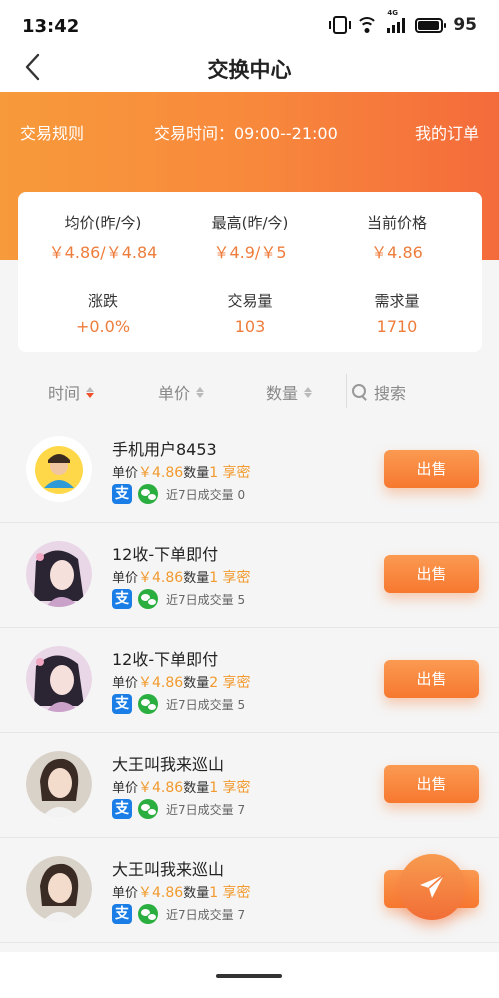 The width and height of the screenshot is (499, 998). Describe the element at coordinates (346, 391) in the screenshot. I see `filter-divider` at that location.